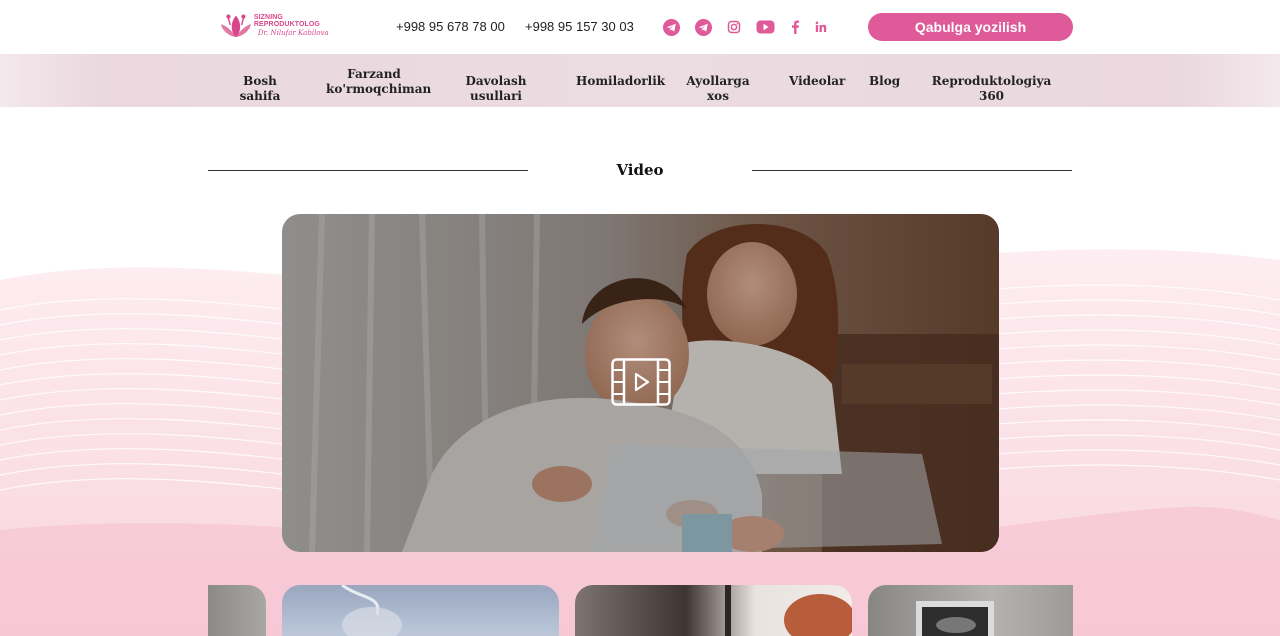 This screenshot has height=636, width=1280. What do you see at coordinates (260, 89) in the screenshot?
I see `nav-item-home: Bosh sahifa` at bounding box center [260, 89].